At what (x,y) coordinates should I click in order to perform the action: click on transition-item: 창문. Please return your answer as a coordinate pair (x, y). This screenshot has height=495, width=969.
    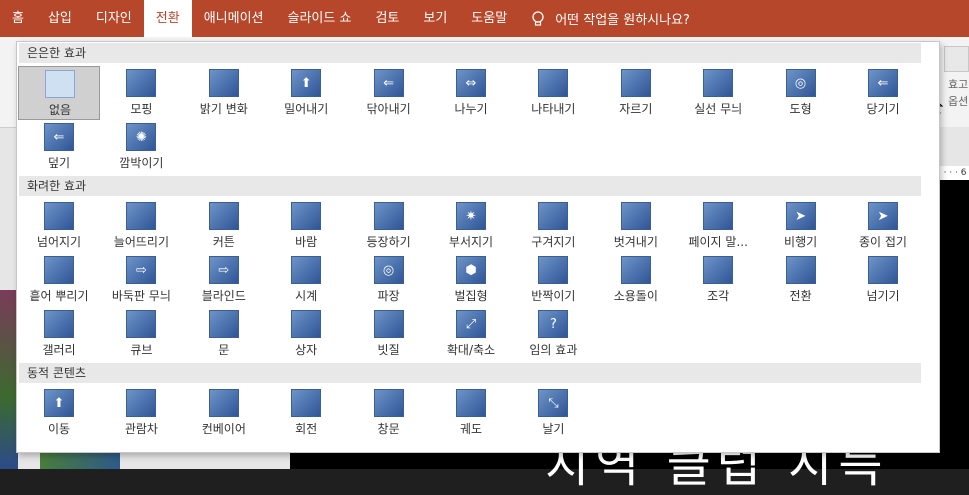
    Looking at the image, I should click on (389, 413).